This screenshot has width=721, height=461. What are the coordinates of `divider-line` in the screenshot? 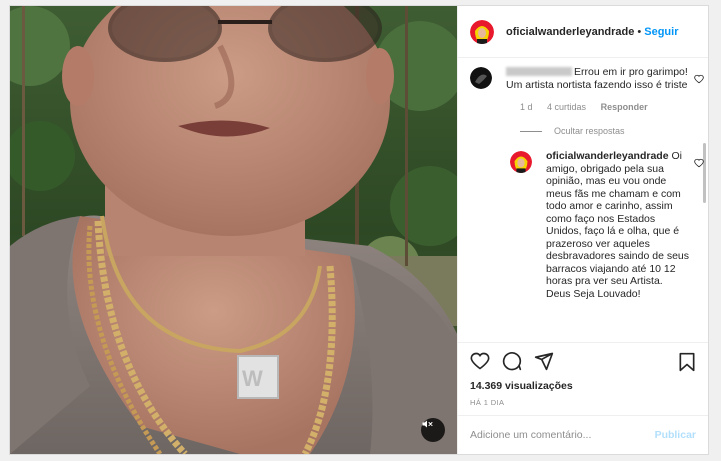 It's located at (531, 131).